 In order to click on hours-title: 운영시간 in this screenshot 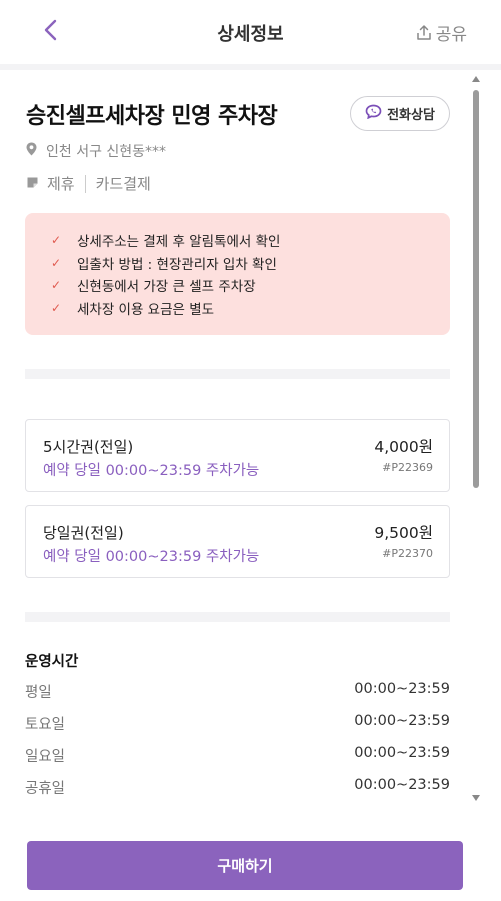, I will do `click(52, 662)`.